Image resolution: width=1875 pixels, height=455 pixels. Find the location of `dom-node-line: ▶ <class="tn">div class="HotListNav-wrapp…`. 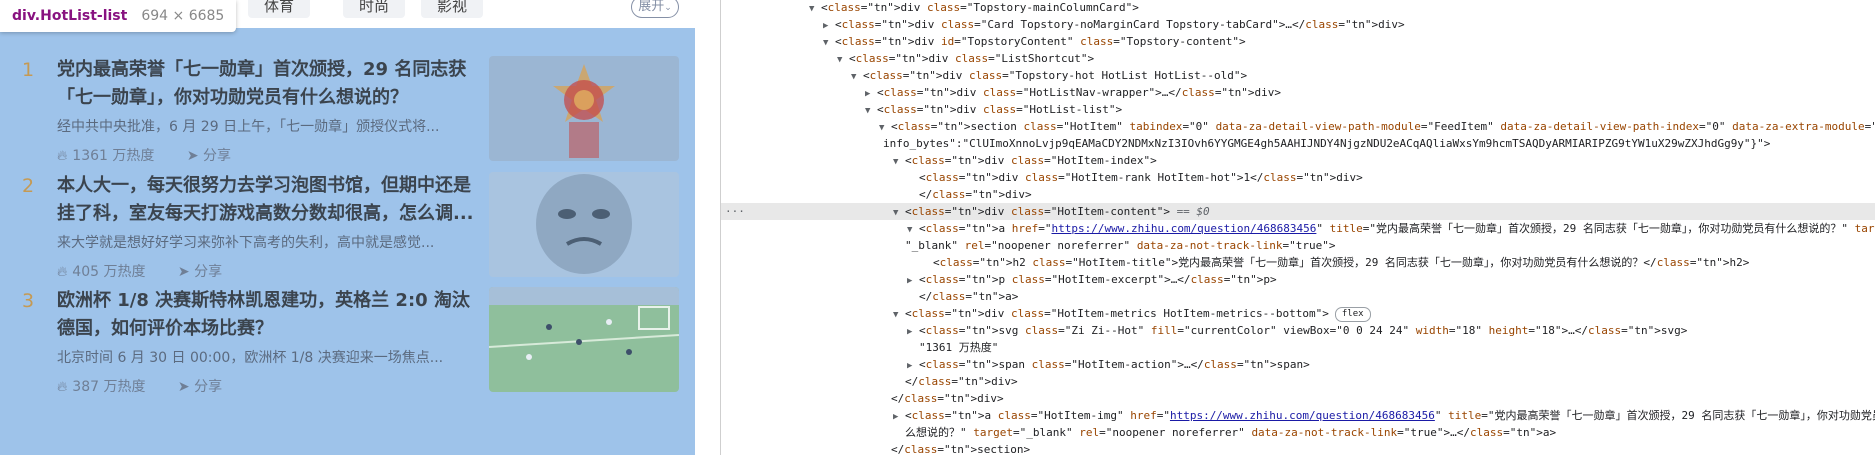

dom-node-line: ▶ <class="tn">div class="HotListNav-wrapp… is located at coordinates (1298, 92).